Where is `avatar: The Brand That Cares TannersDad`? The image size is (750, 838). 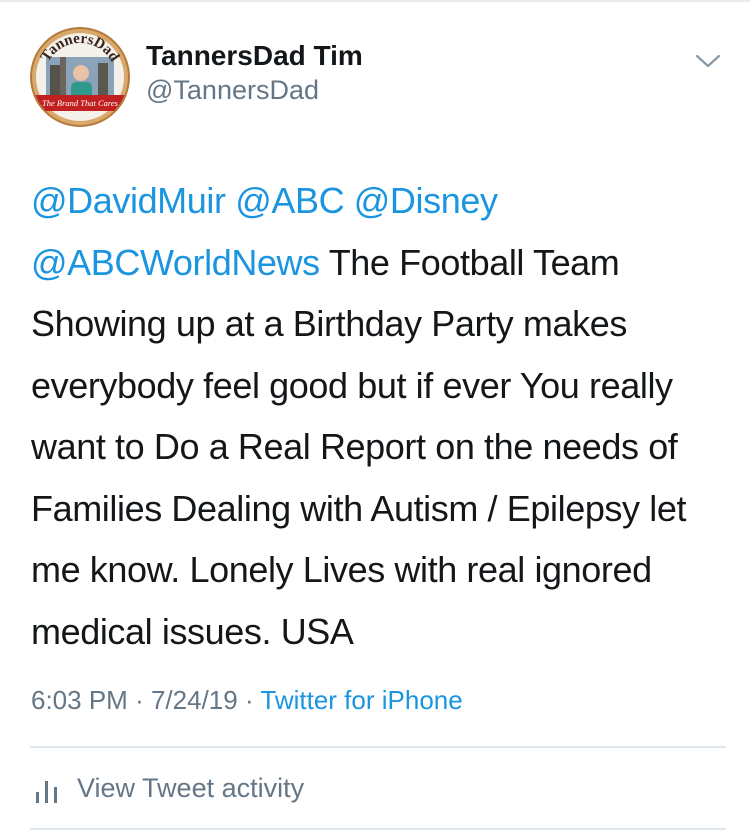
avatar: The Brand That Cares TannersDad is located at coordinates (80, 77).